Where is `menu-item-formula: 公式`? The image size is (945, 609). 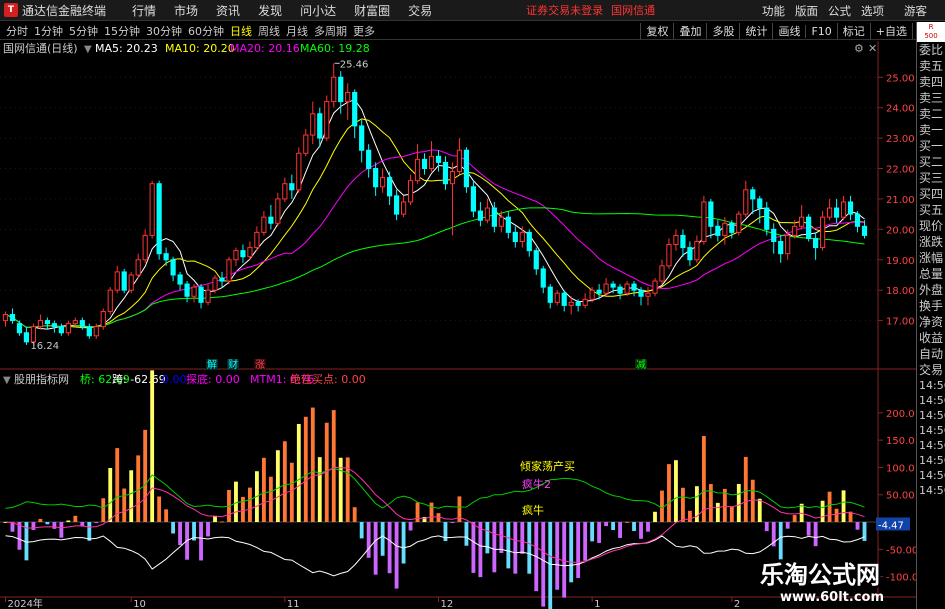 menu-item-formula: 公式 is located at coordinates (839, 11).